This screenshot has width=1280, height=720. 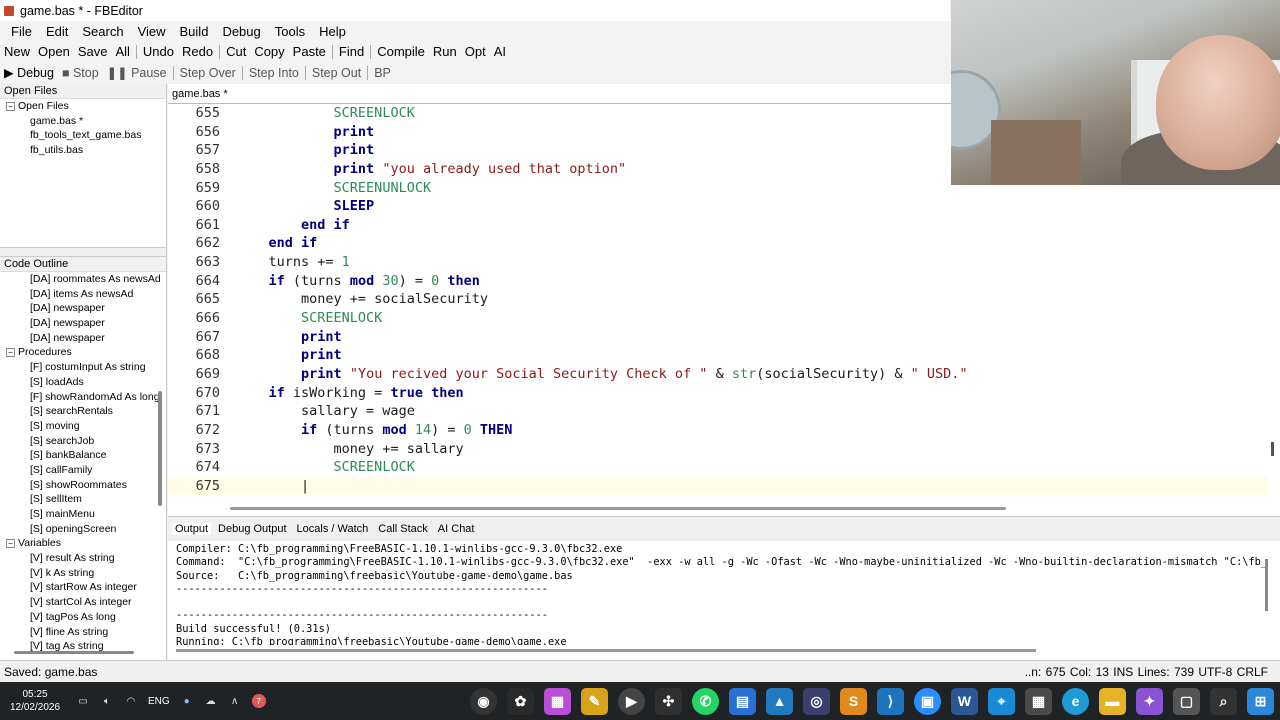 What do you see at coordinates (927, 701) in the screenshot?
I see `zoom-icon: ▣` at bounding box center [927, 701].